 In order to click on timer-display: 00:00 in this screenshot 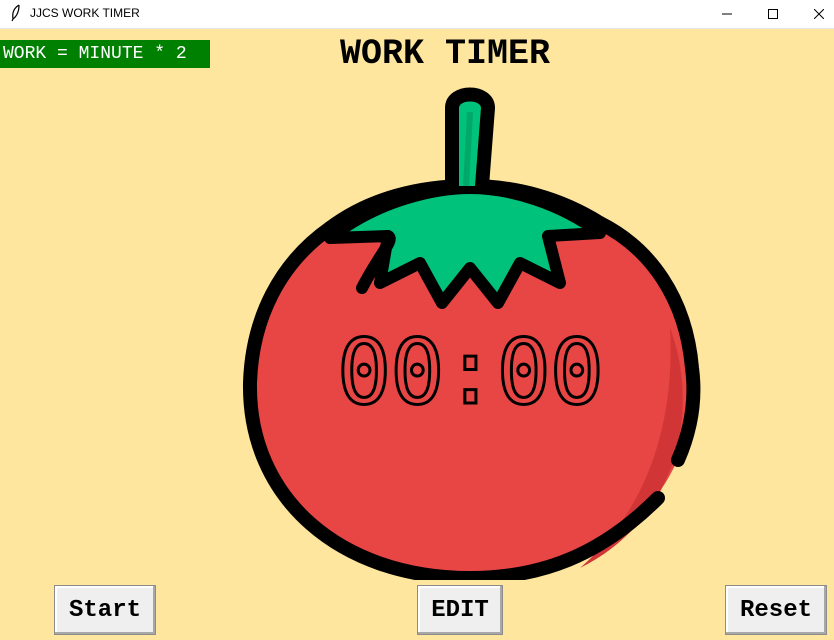, I will do `click(471, 373)`.